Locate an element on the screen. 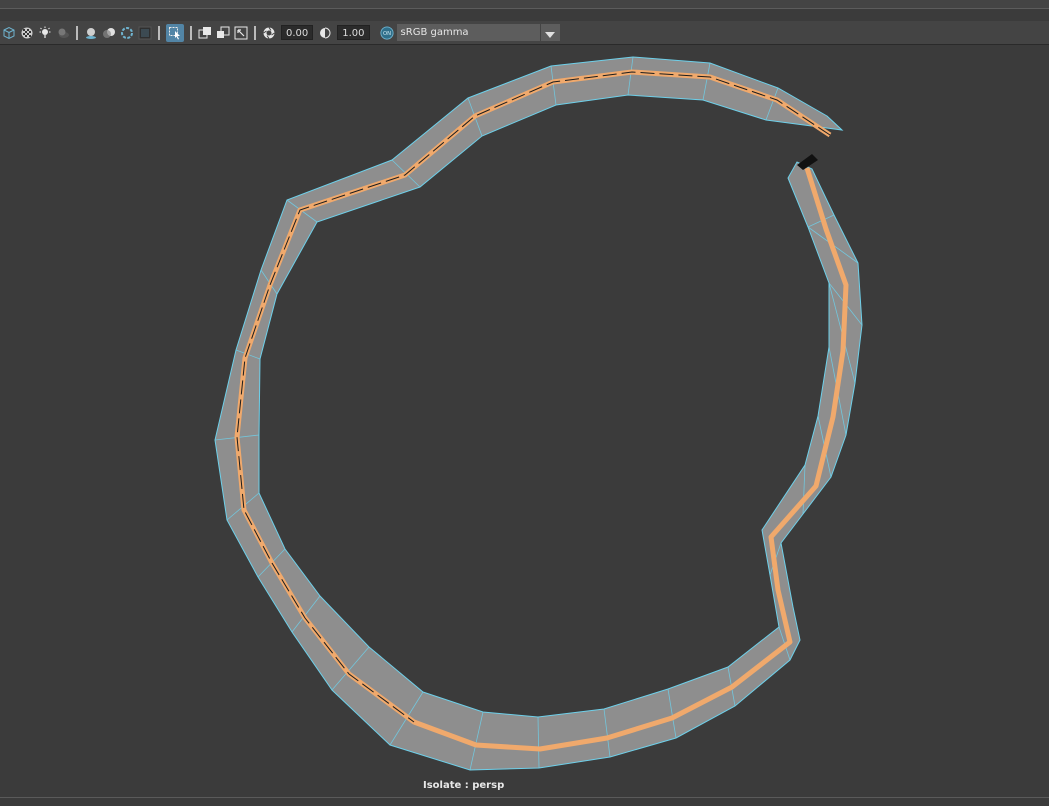 This screenshot has width=1049, height=806. color-space-dropdown-button is located at coordinates (549, 32).